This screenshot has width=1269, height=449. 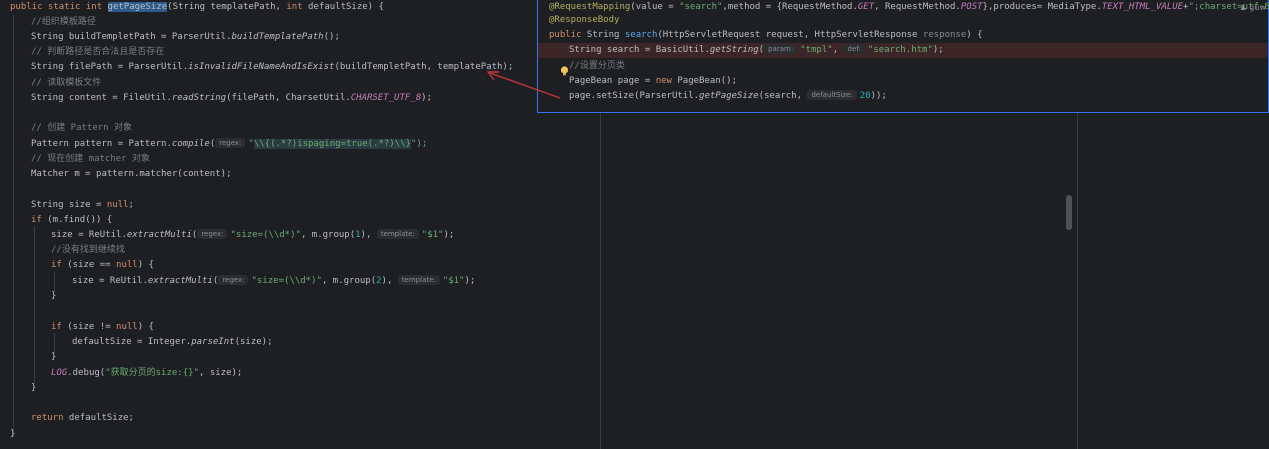 I want to click on code-line: if (size == null) {, so click(x=102, y=265).